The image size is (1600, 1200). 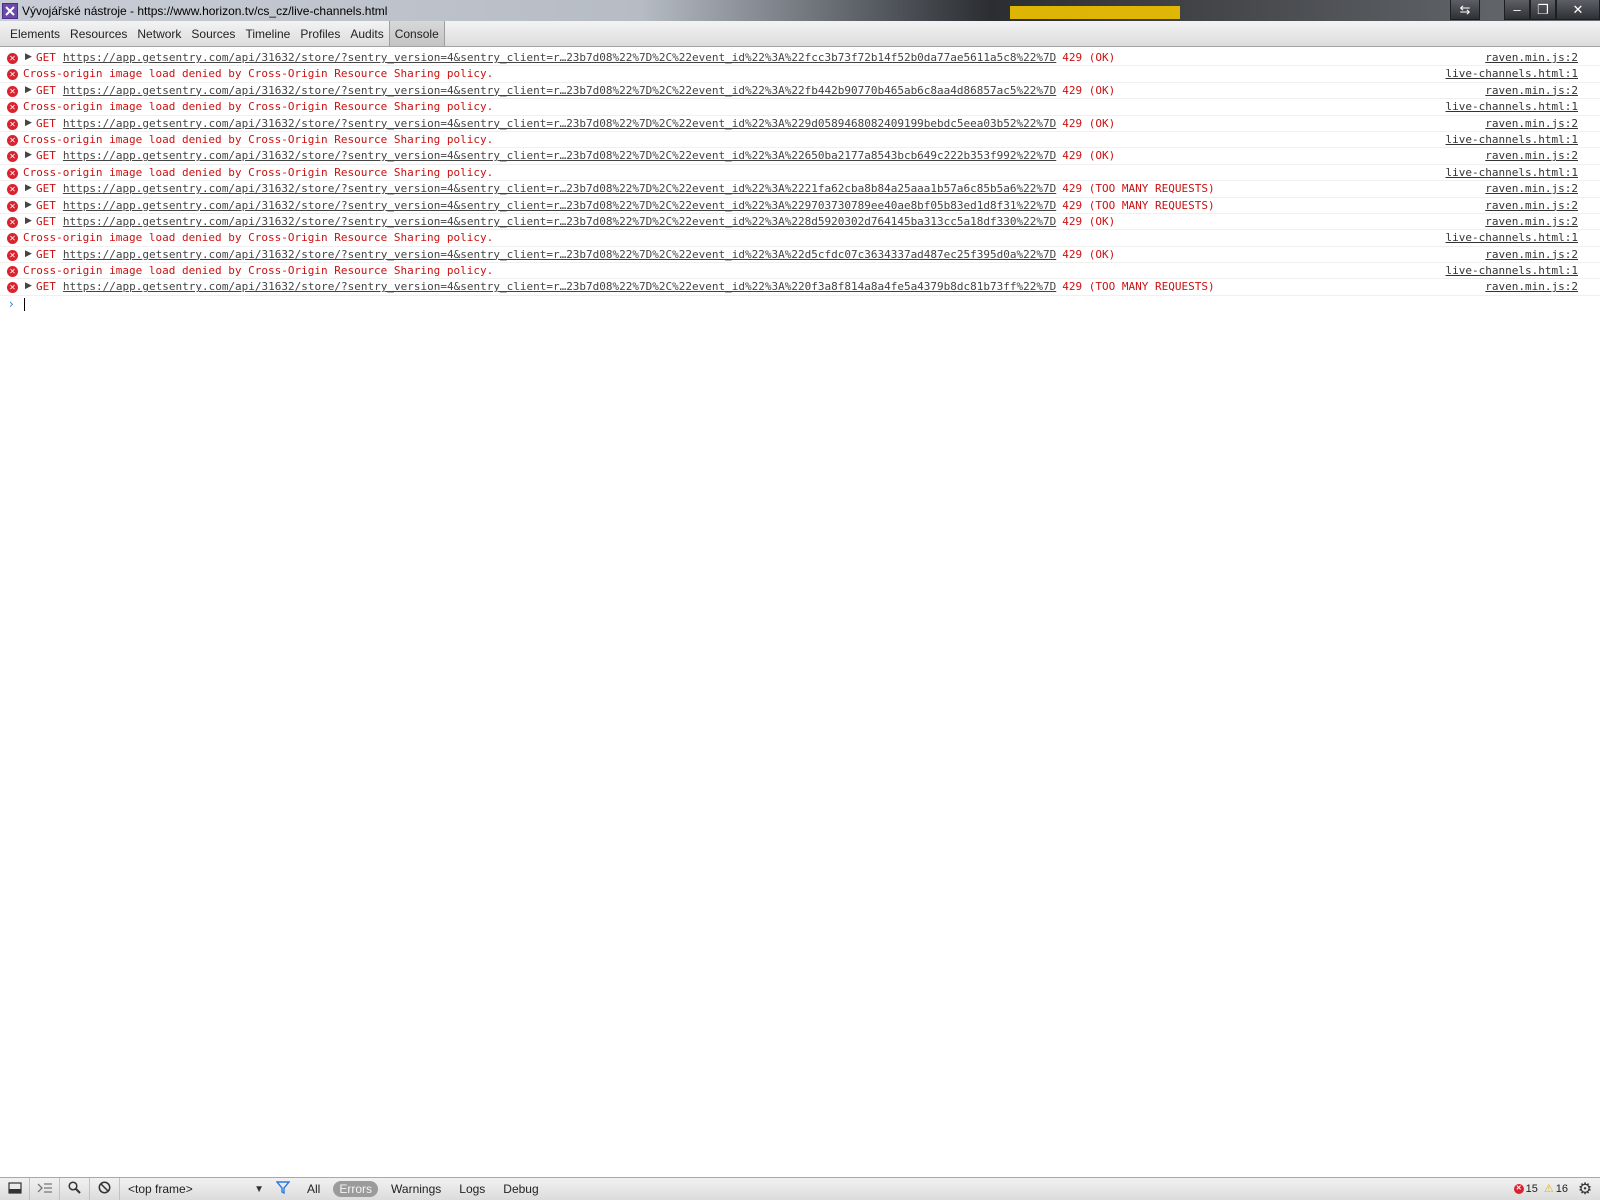 What do you see at coordinates (416, 1189) in the screenshot?
I see `level-filter-warnings: Warnings` at bounding box center [416, 1189].